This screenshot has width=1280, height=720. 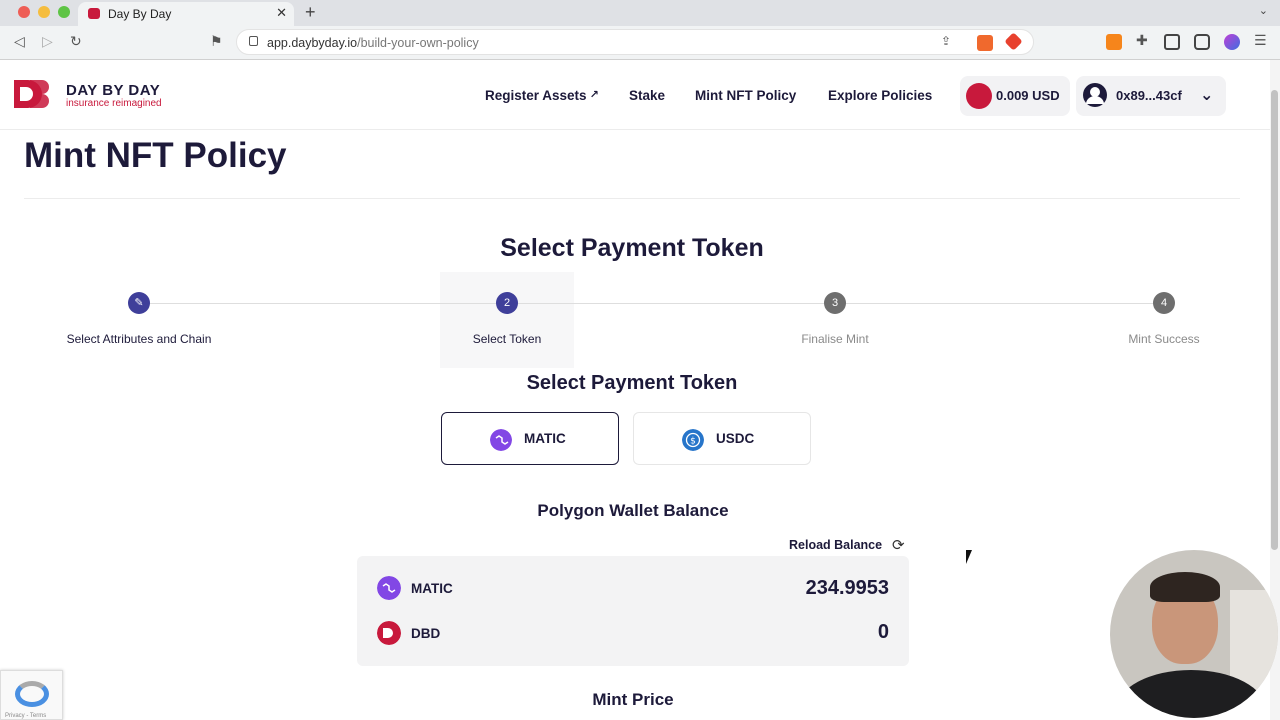 I want to click on wallet-icon, so click(x=1202, y=42).